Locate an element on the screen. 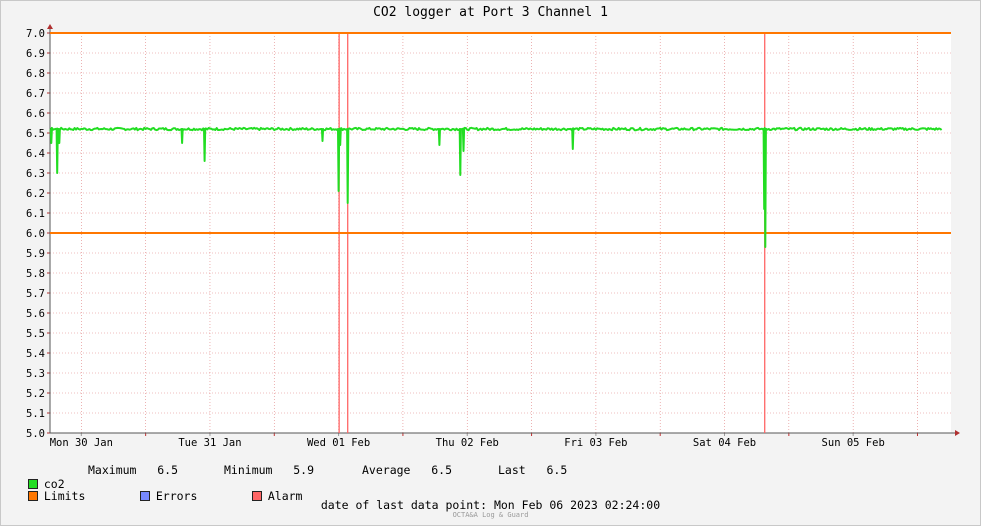 This screenshot has width=981, height=526. x-tick-label: Sun 05 Feb is located at coordinates (853, 443).